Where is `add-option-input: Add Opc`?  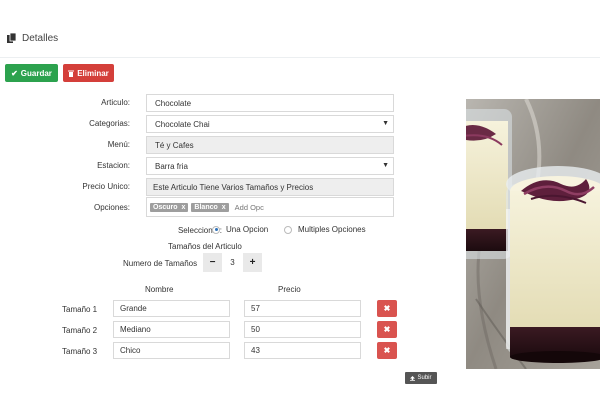
add-option-input: Add Opc is located at coordinates (249, 207).